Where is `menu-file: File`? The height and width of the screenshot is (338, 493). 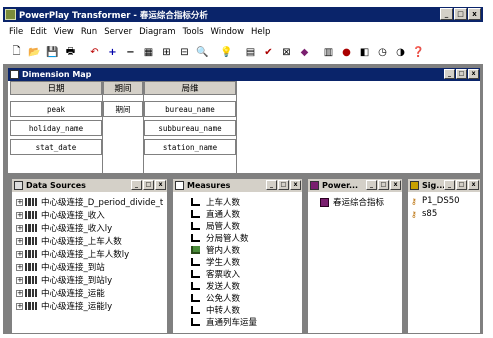
menu-file: File is located at coordinates (16, 32).